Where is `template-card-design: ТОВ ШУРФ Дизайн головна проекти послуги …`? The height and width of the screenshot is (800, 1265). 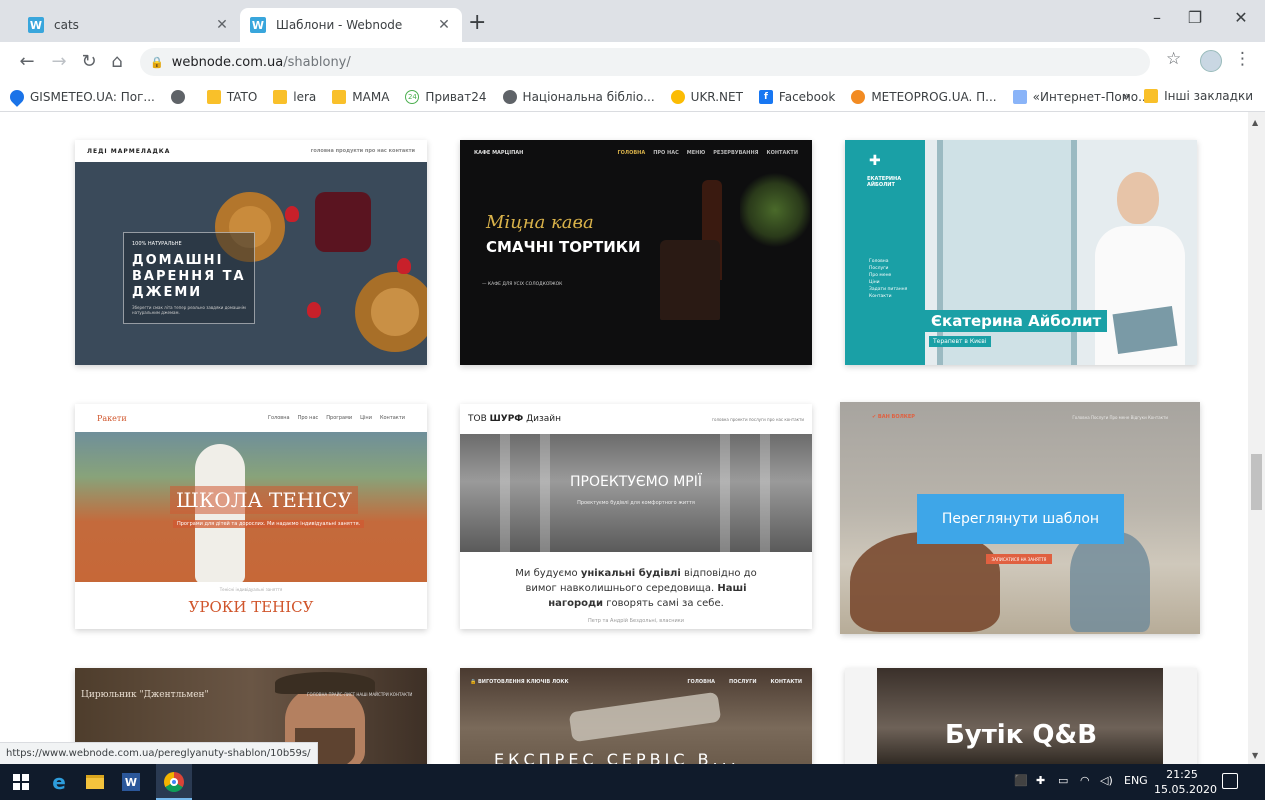
template-card-design: ТОВ ШУРФ Дизайн головна проекти послуги … is located at coordinates (636, 516).